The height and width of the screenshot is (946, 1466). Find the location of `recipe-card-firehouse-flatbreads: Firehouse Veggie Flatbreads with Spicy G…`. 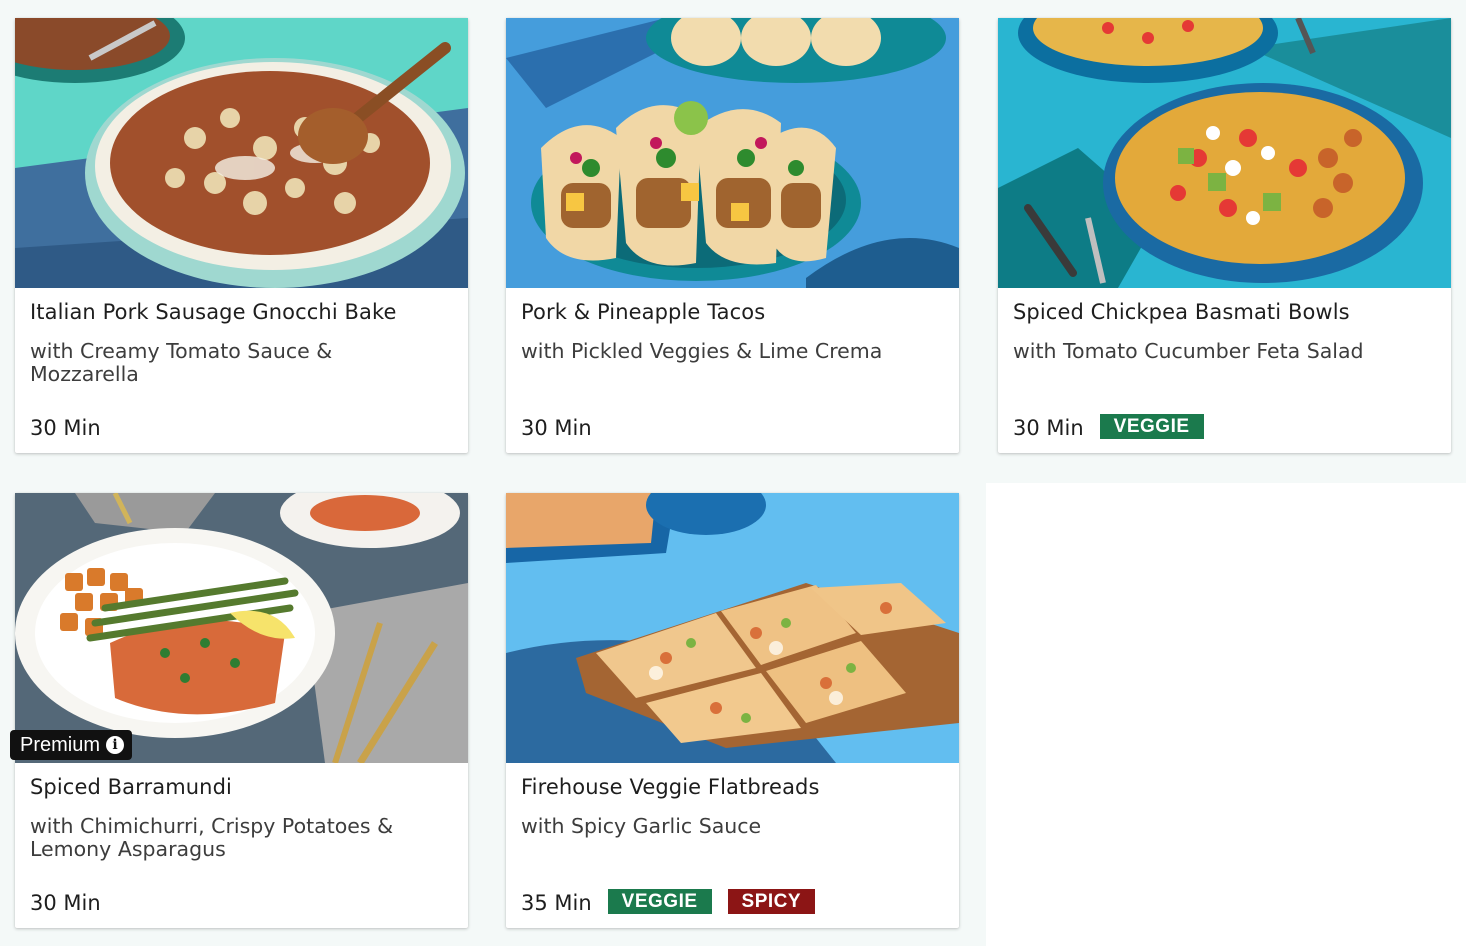

recipe-card-firehouse-flatbreads: Firehouse Veggie Flatbreads with Spicy G… is located at coordinates (732, 710).